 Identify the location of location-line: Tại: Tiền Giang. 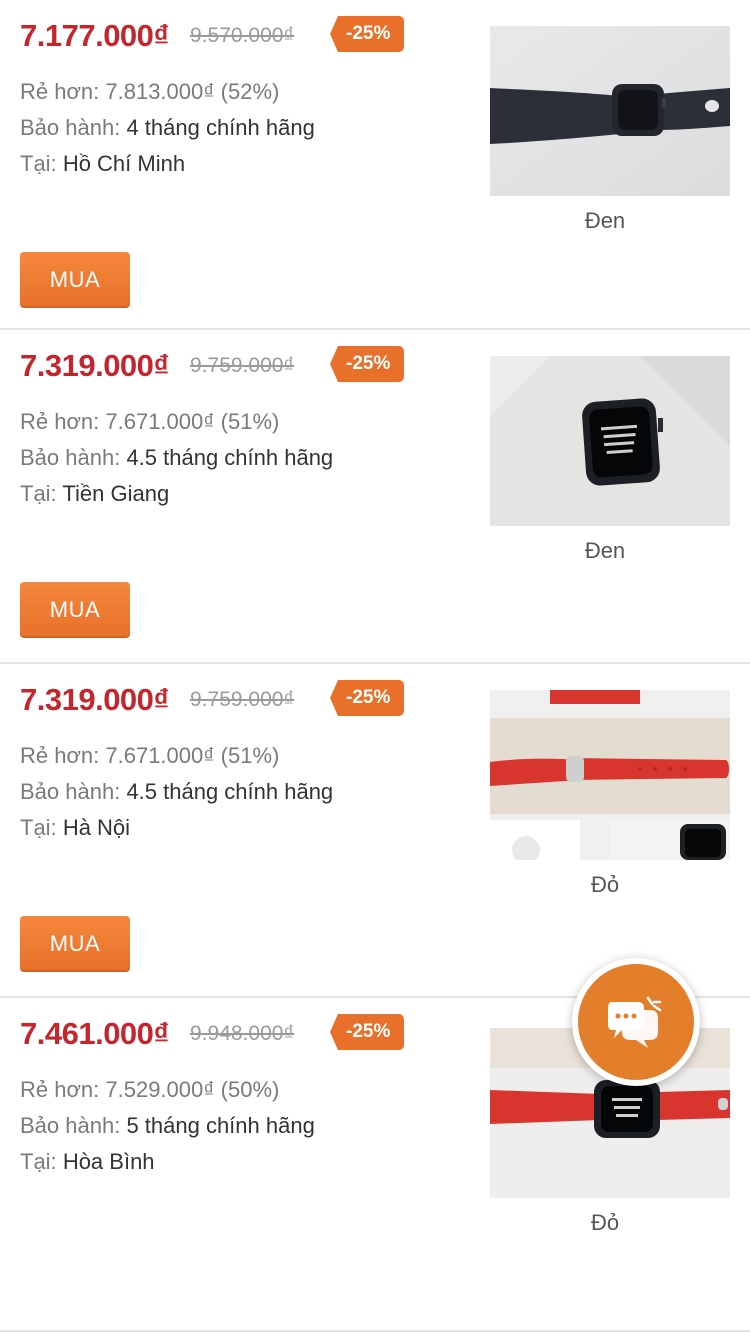
(240, 494).